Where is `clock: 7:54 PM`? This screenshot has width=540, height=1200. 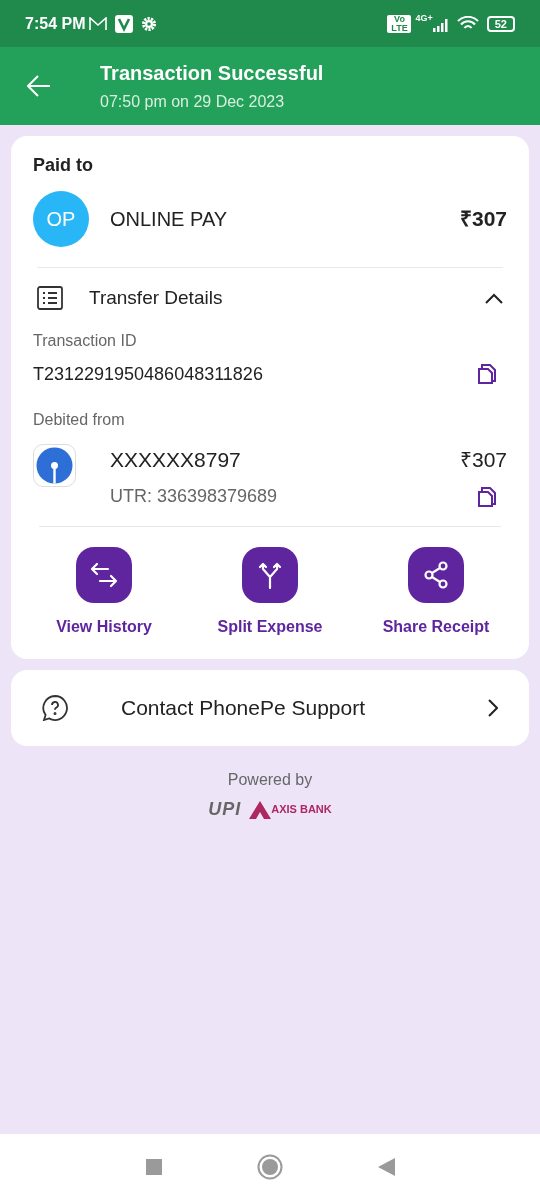 clock: 7:54 PM is located at coordinates (55, 23).